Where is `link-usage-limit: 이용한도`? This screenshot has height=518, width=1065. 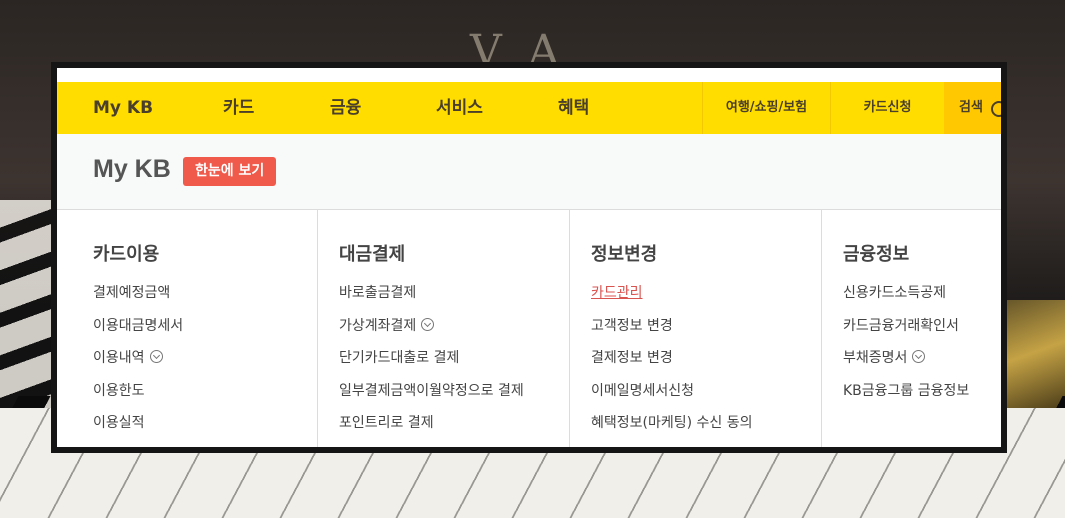
link-usage-limit: 이용한도 is located at coordinates (119, 391).